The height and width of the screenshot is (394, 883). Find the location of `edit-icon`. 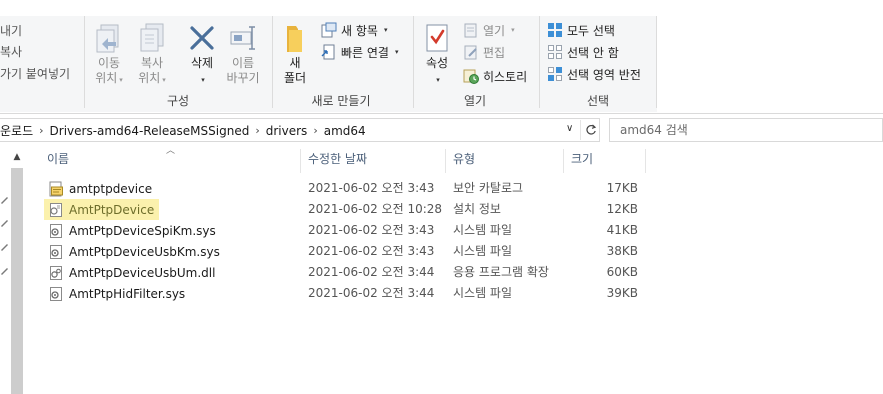

edit-icon is located at coordinates (470, 52).